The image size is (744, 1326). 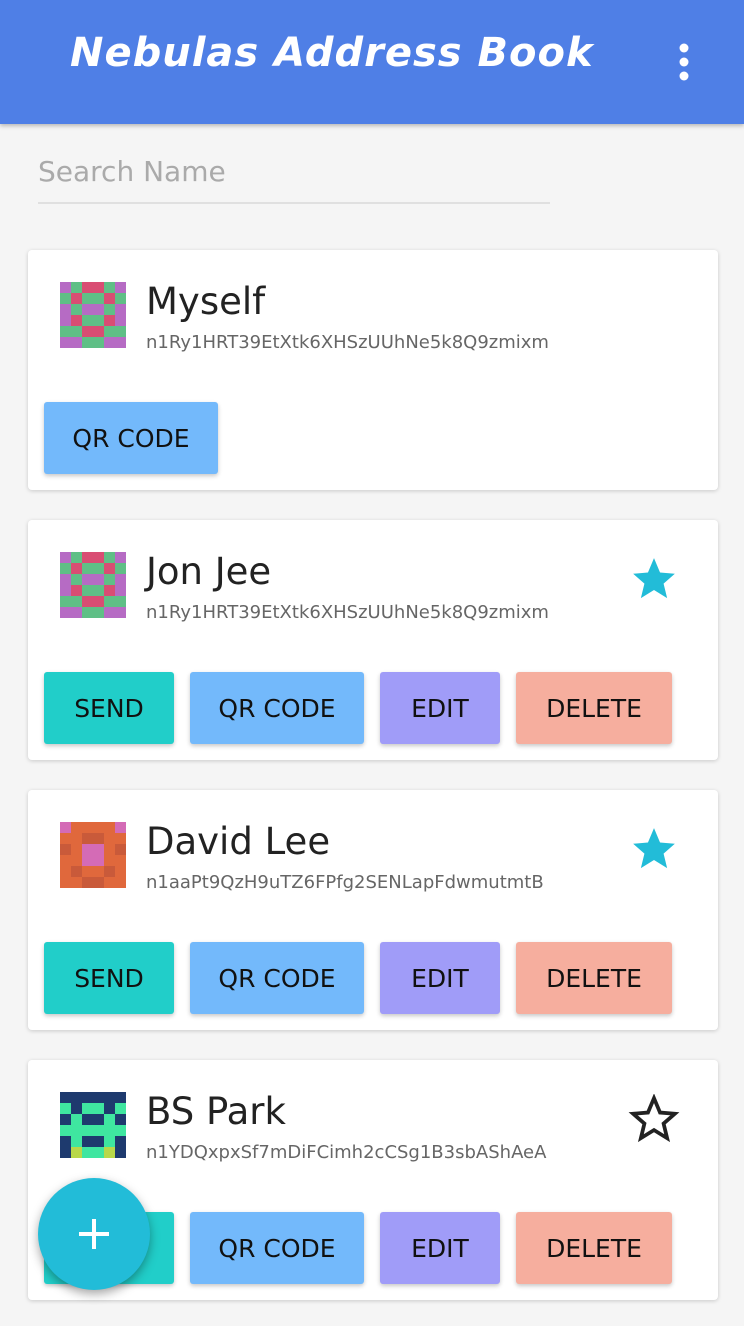 I want to click on plus-icon, so click(x=94, y=1234).